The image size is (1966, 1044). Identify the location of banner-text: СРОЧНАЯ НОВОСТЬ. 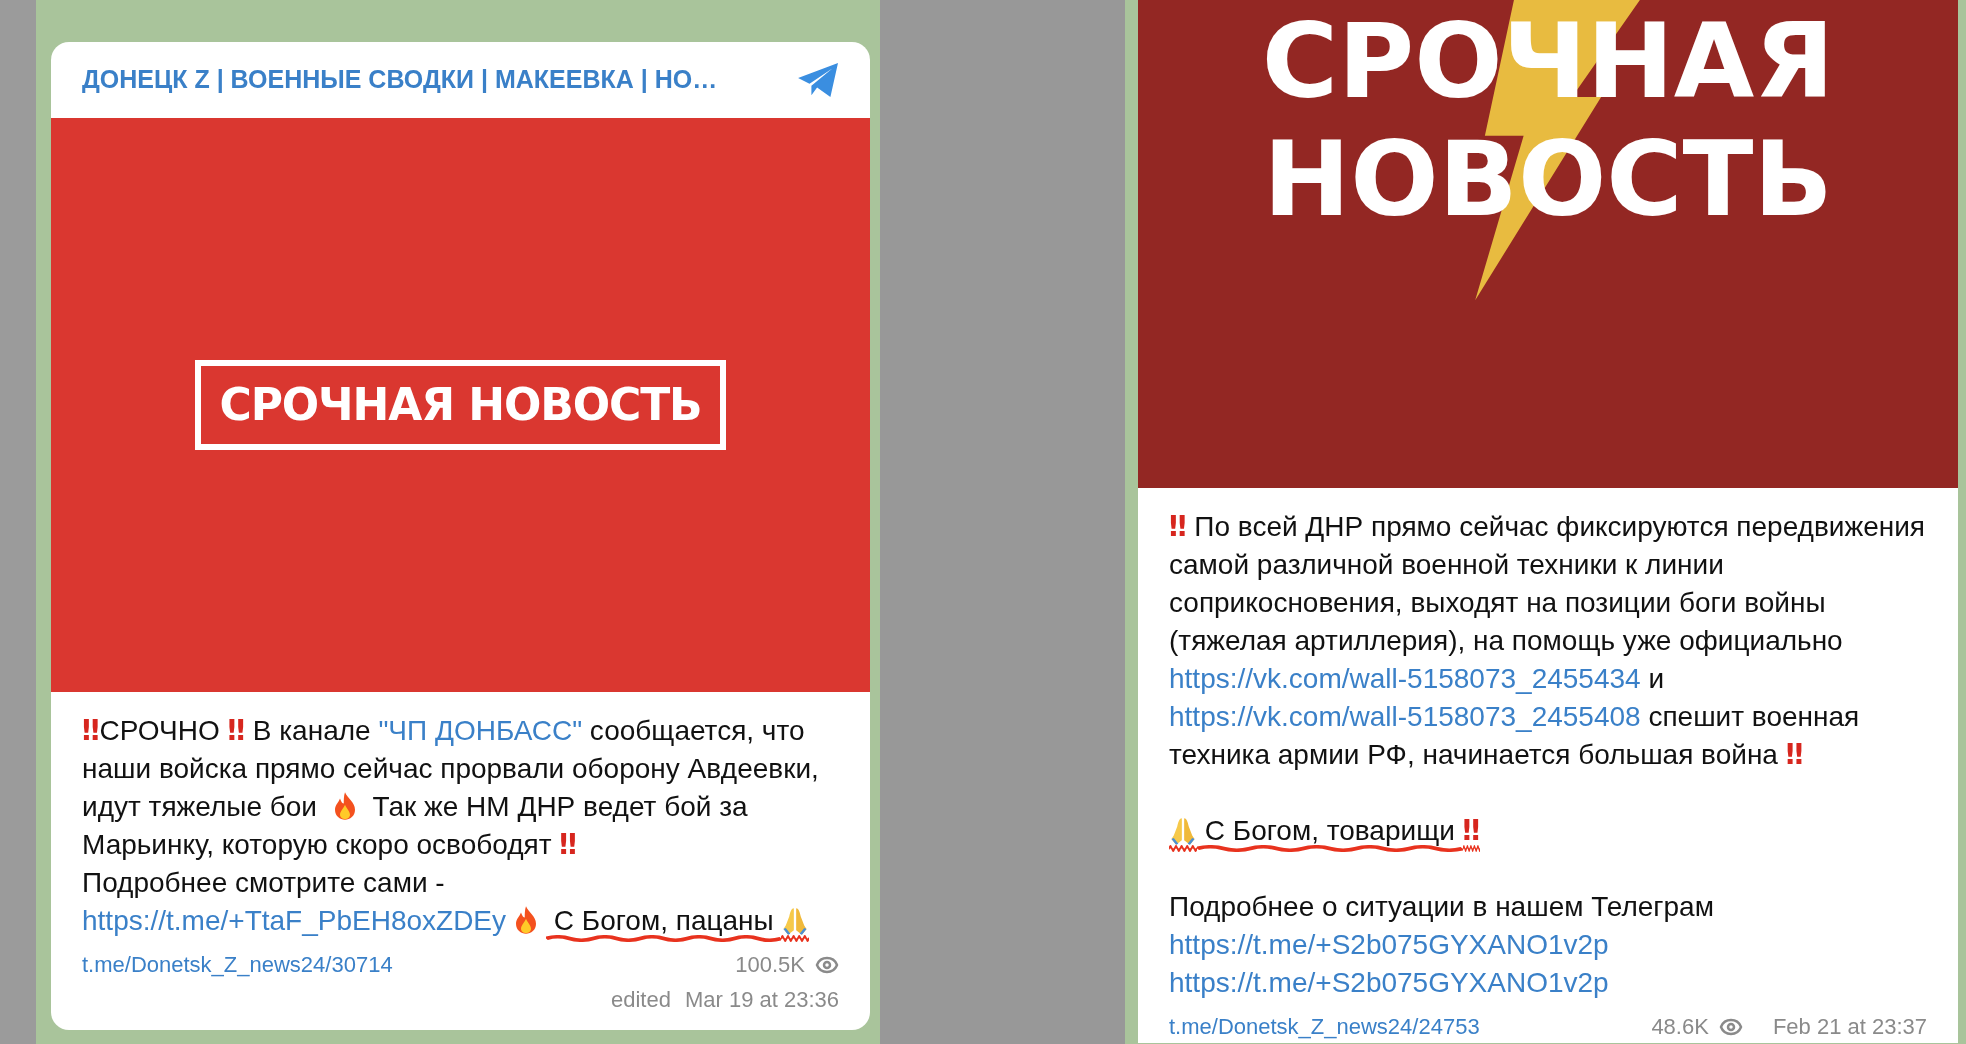
(460, 405).